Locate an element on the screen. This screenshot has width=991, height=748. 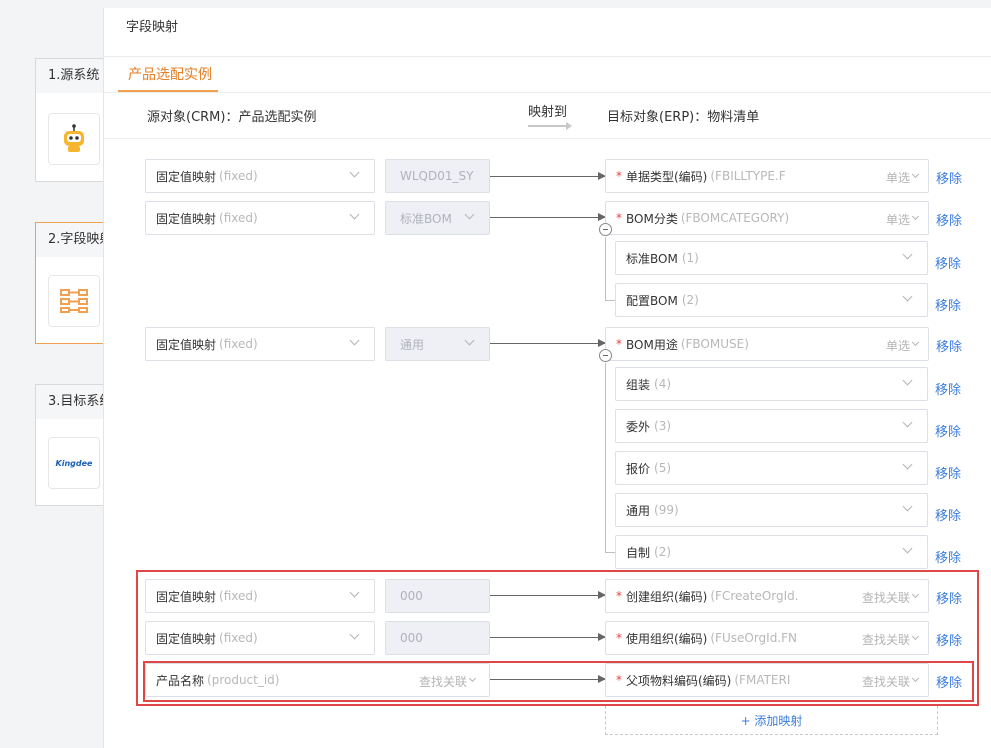
target-field-select: * BOM用途 (FBOMUSE) 单选 is located at coordinates (767, 344).